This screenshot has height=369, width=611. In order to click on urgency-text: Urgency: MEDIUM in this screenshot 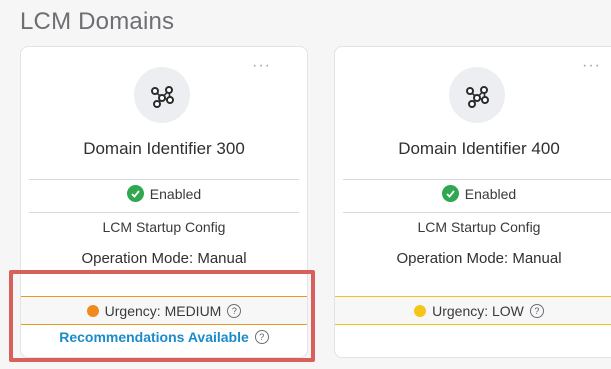, I will do `click(163, 310)`.